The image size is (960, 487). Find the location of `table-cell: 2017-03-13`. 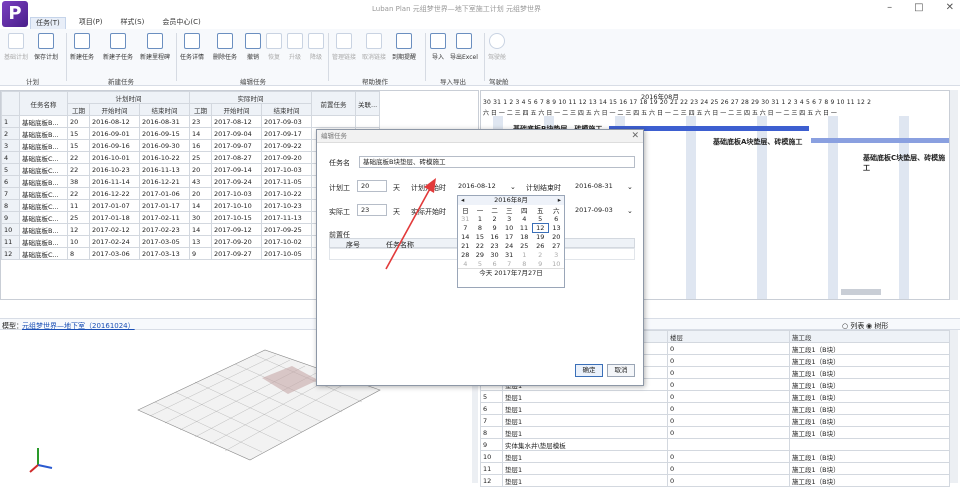

table-cell: 2017-03-13 is located at coordinates (164, 253).